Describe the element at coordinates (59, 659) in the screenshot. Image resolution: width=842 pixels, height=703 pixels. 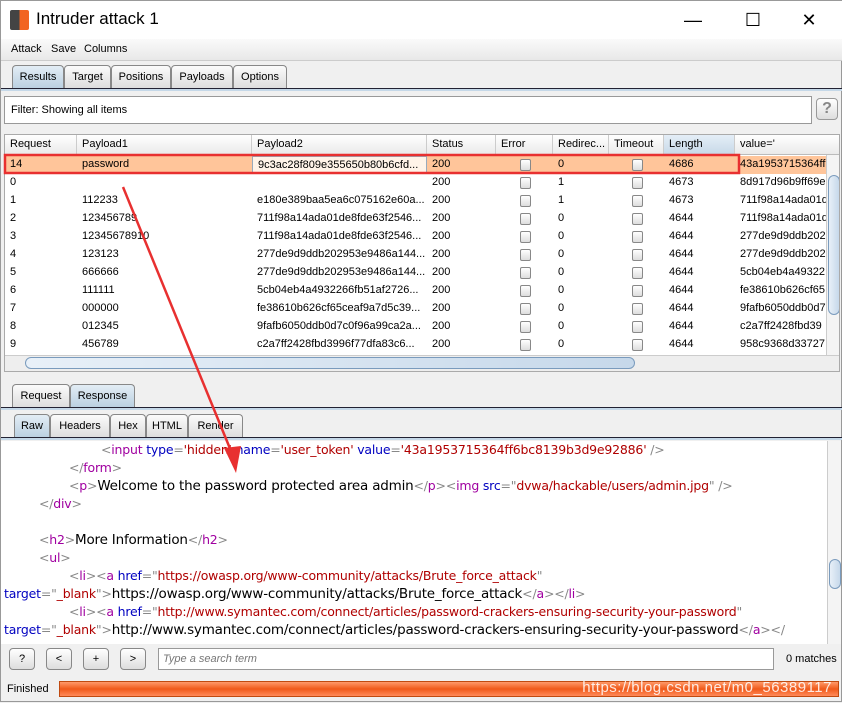
I see `search-prev-button: <` at that location.